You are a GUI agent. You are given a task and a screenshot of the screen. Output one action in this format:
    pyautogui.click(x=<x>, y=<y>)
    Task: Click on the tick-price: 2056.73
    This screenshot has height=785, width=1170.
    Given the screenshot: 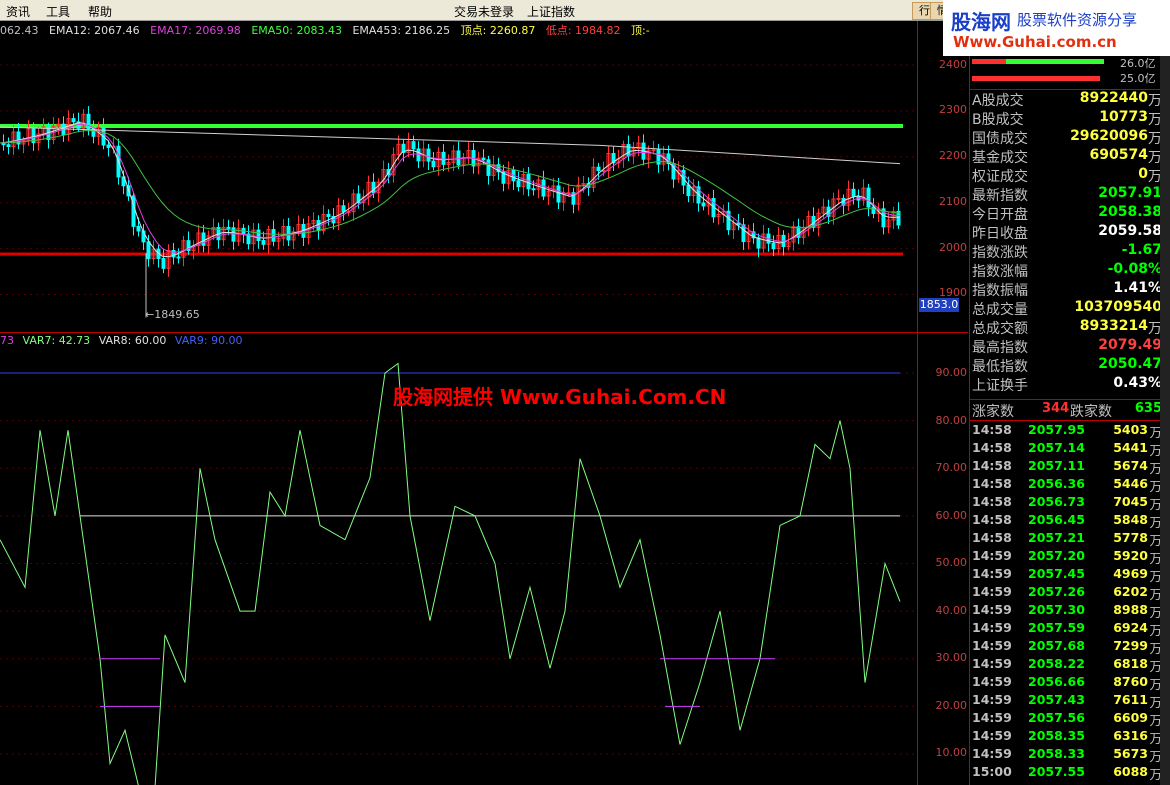 What is the action you would take?
    pyautogui.click(x=1056, y=501)
    